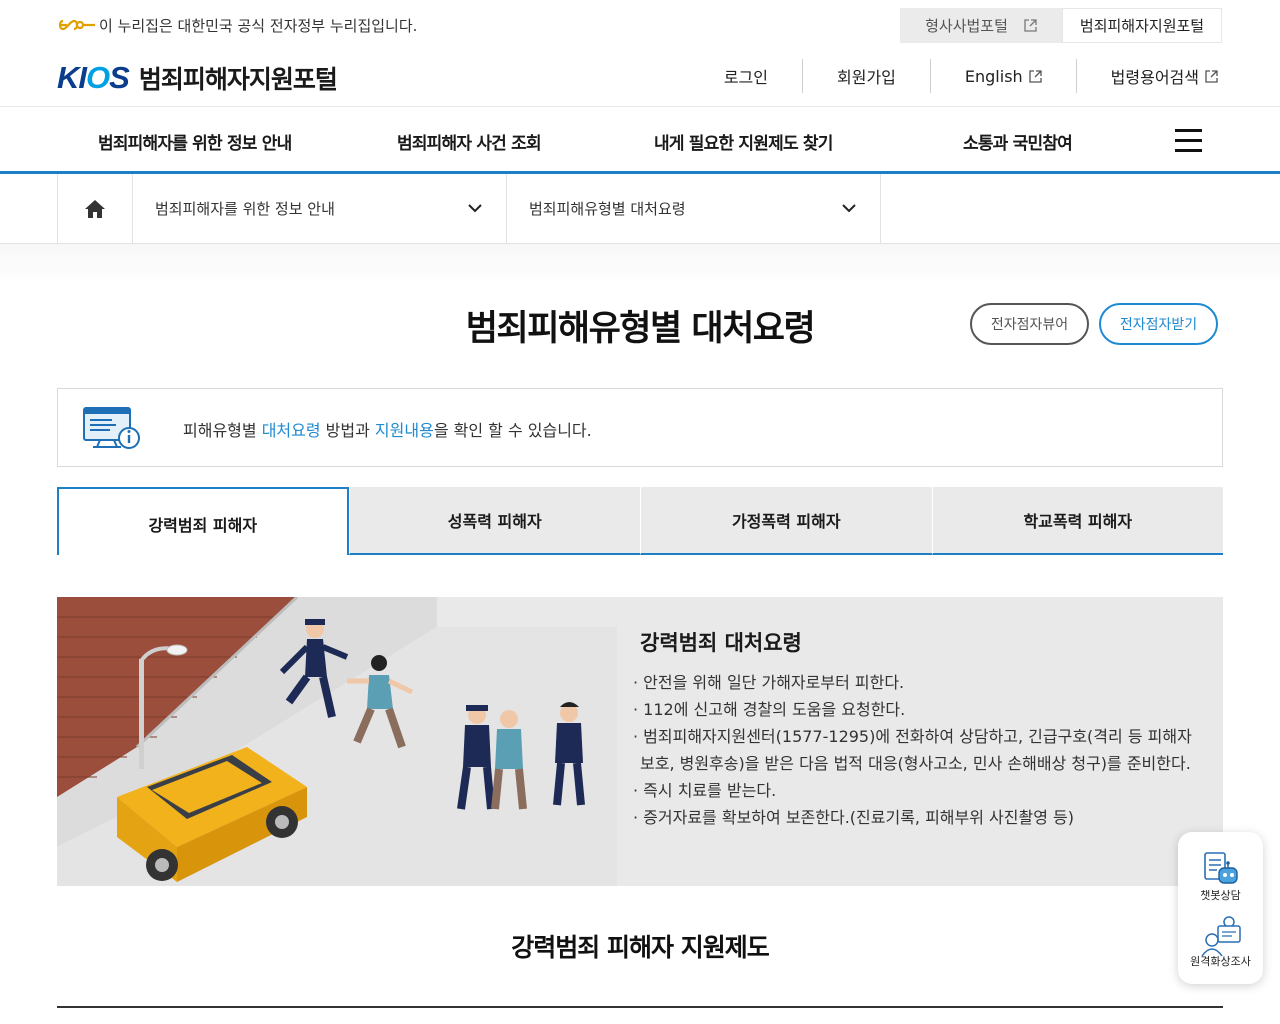 The image size is (1280, 1024). Describe the element at coordinates (866, 76) in the screenshot. I see `signup-link: 회원가입` at that location.